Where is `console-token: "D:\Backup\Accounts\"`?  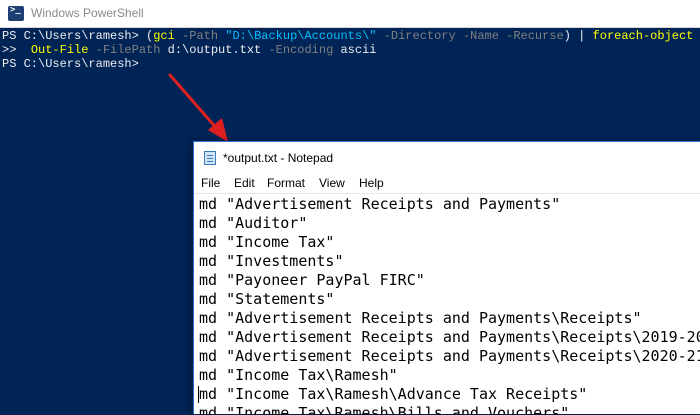 console-token: "D:\Backup\Accounts\" is located at coordinates (301, 36).